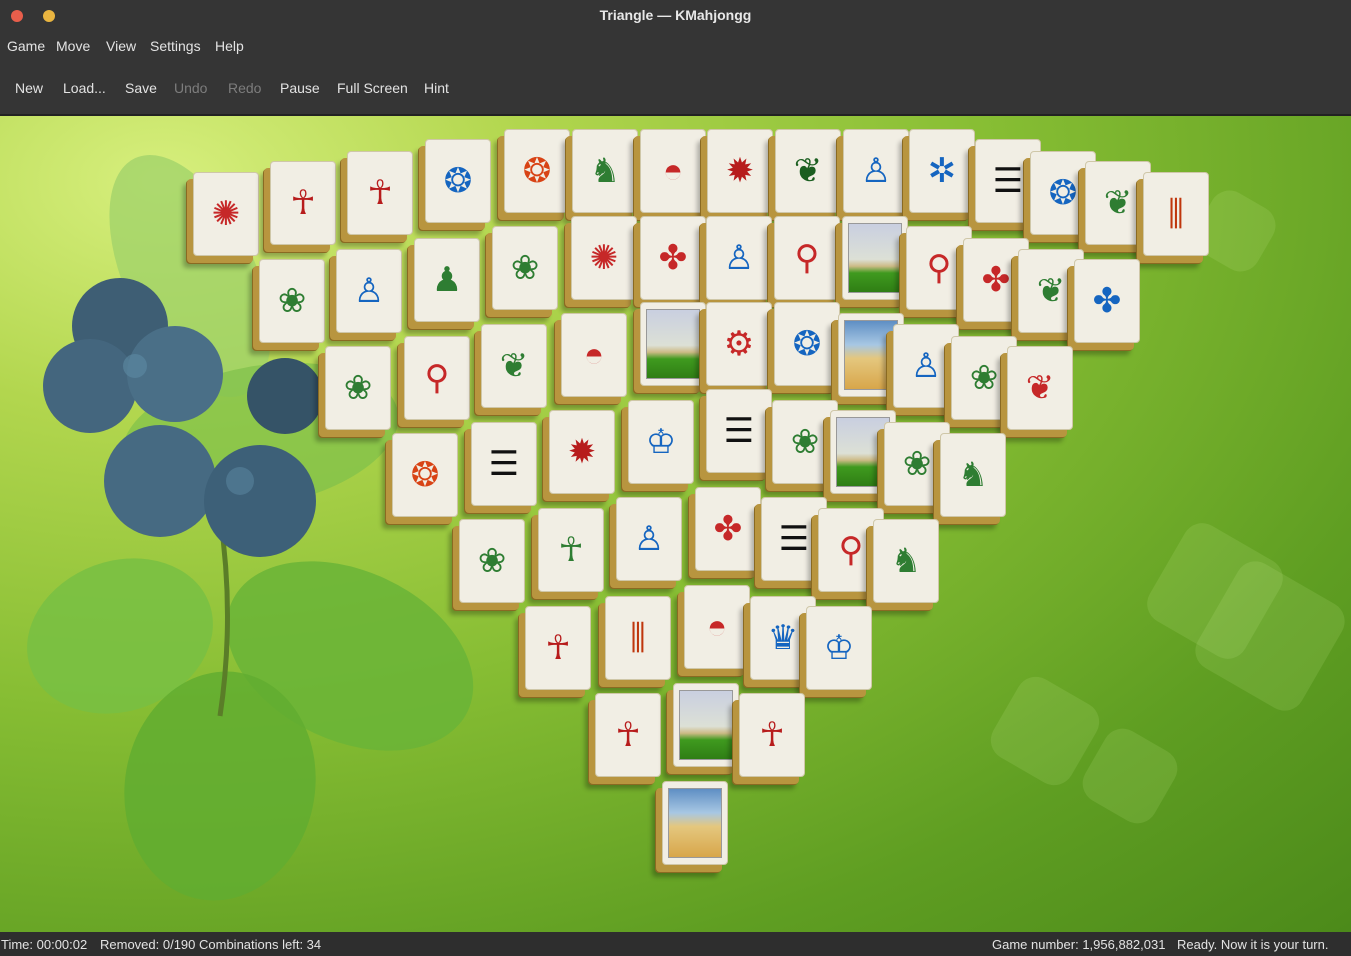  I want to click on mahjong-tile-scarab: ✲, so click(942, 171).